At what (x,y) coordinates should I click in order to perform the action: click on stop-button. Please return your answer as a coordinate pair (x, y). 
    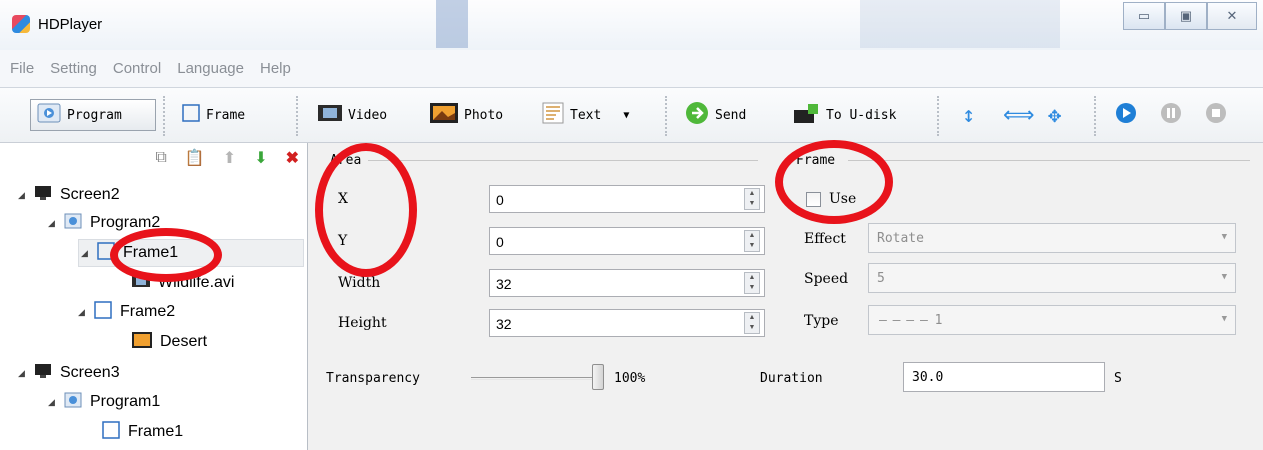
    Looking at the image, I should click on (1216, 115).